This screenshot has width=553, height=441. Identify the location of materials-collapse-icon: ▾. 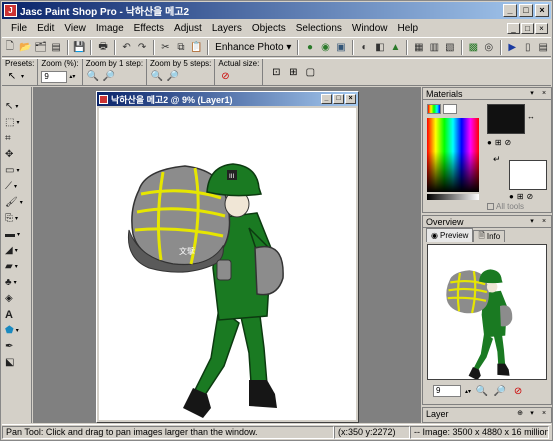
(532, 94).